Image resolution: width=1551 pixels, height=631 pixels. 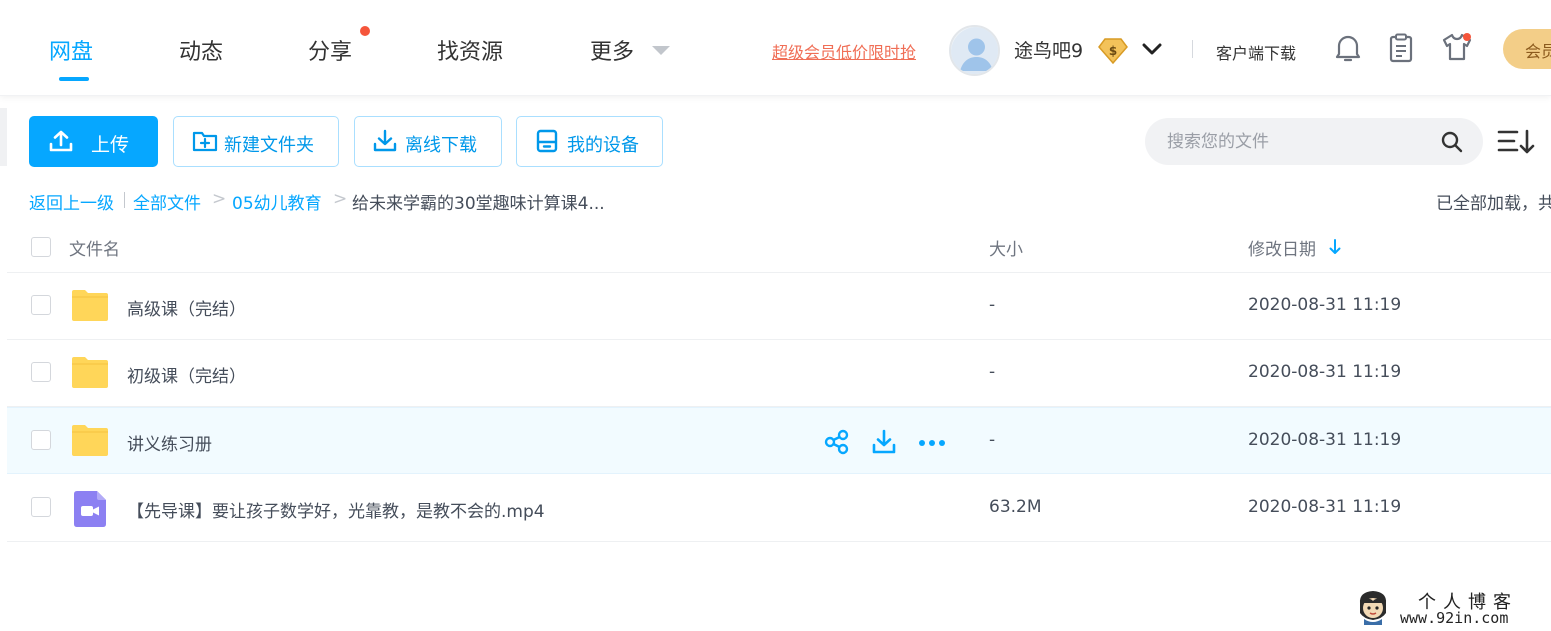 What do you see at coordinates (94, 247) in the screenshot?
I see `column-header-name: 文件名` at bounding box center [94, 247].